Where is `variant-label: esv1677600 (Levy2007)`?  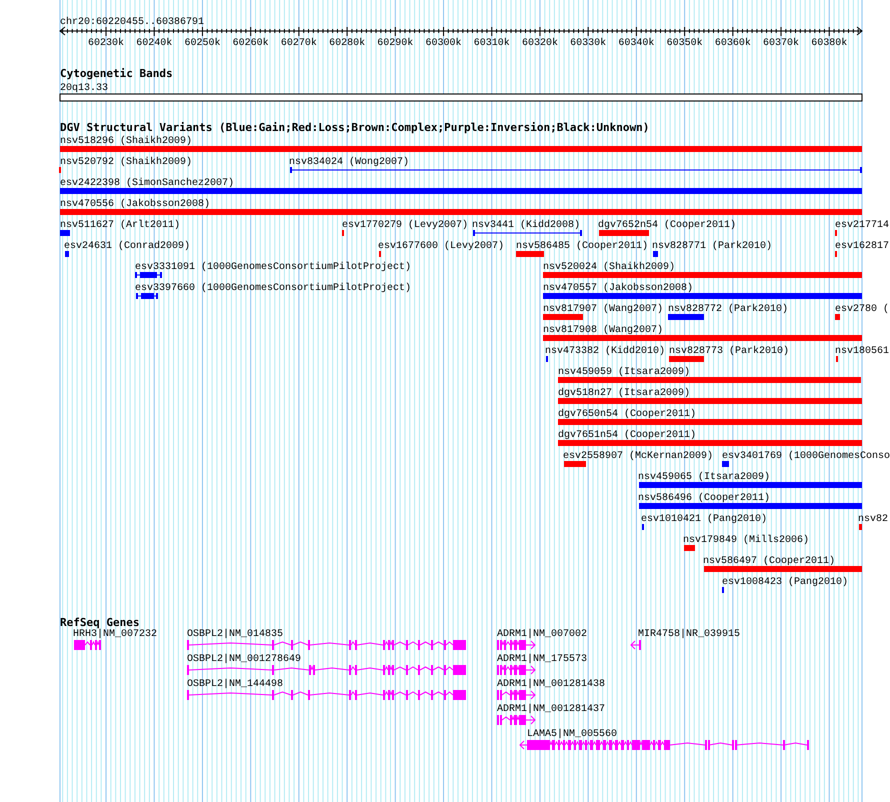
variant-label: esv1677600 (Levy2007) is located at coordinates (441, 246).